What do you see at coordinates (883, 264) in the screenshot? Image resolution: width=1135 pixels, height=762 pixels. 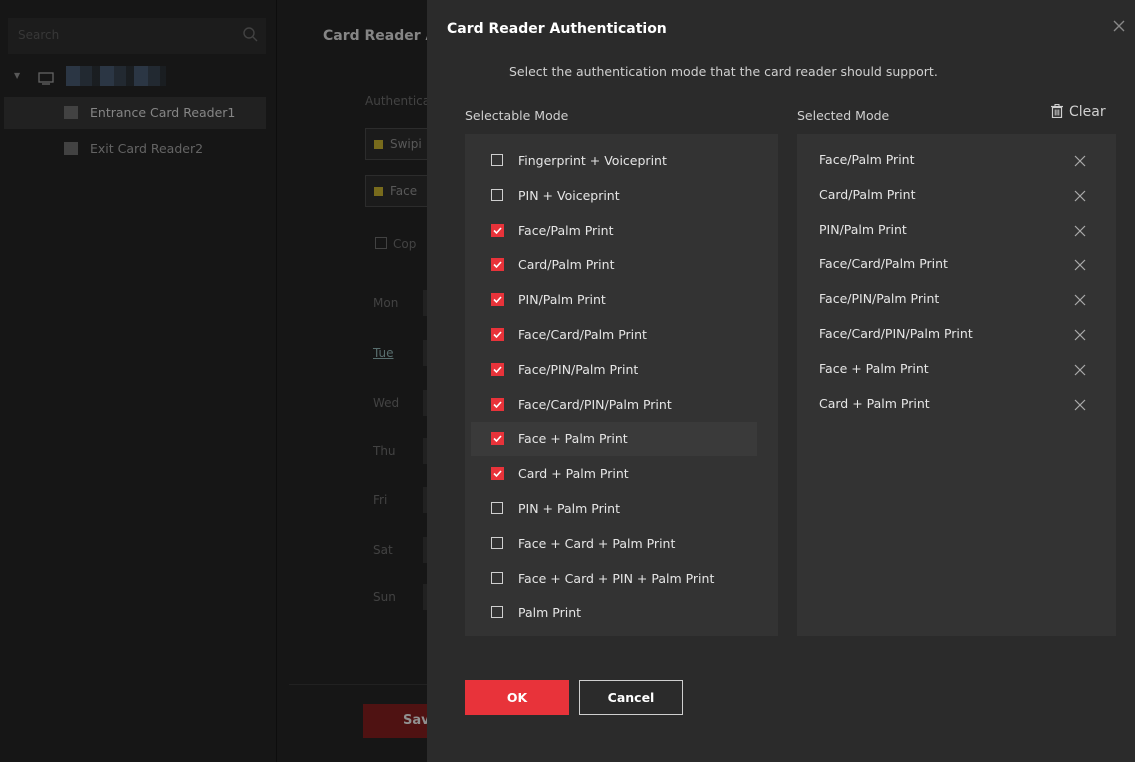 I see `selected-mode-label: Face/Card/Palm Print` at bounding box center [883, 264].